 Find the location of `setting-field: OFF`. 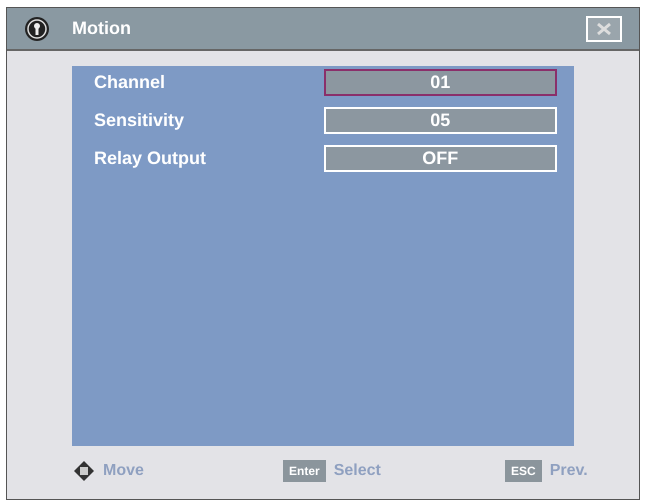

setting-field: OFF is located at coordinates (440, 158).